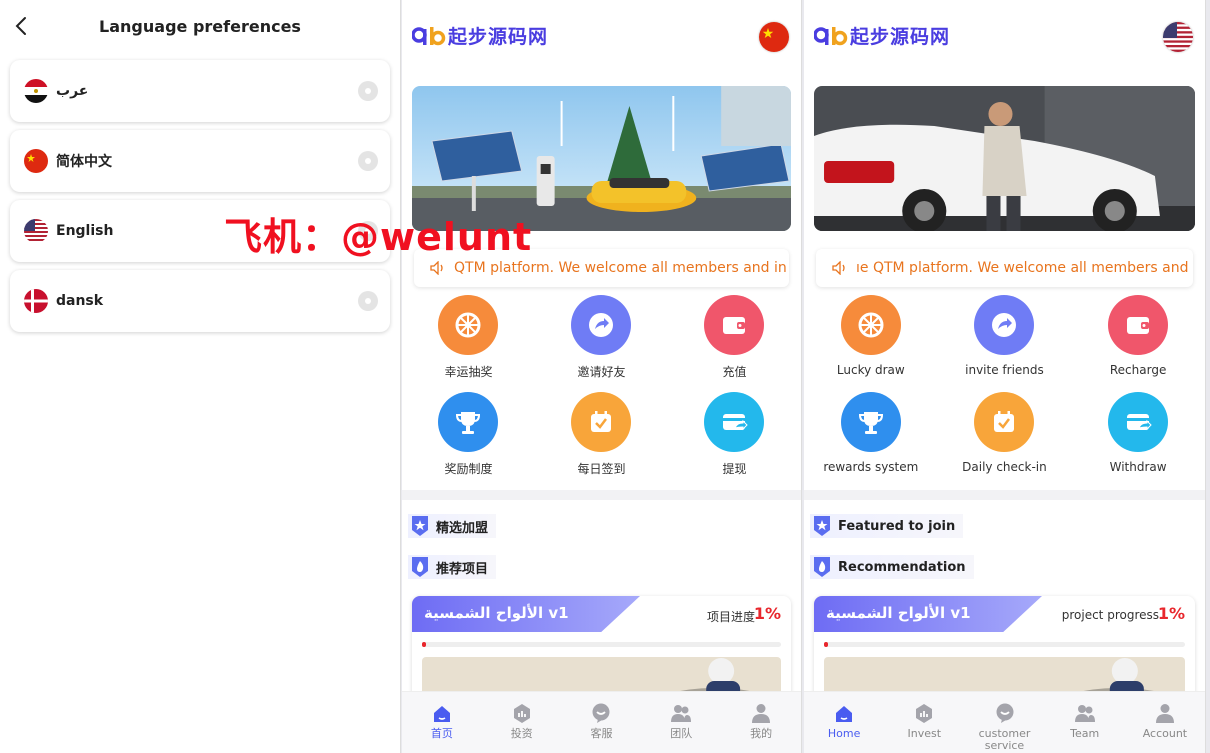  What do you see at coordinates (601, 733) in the screenshot?
I see `tab-label: 客服` at bounding box center [601, 733].